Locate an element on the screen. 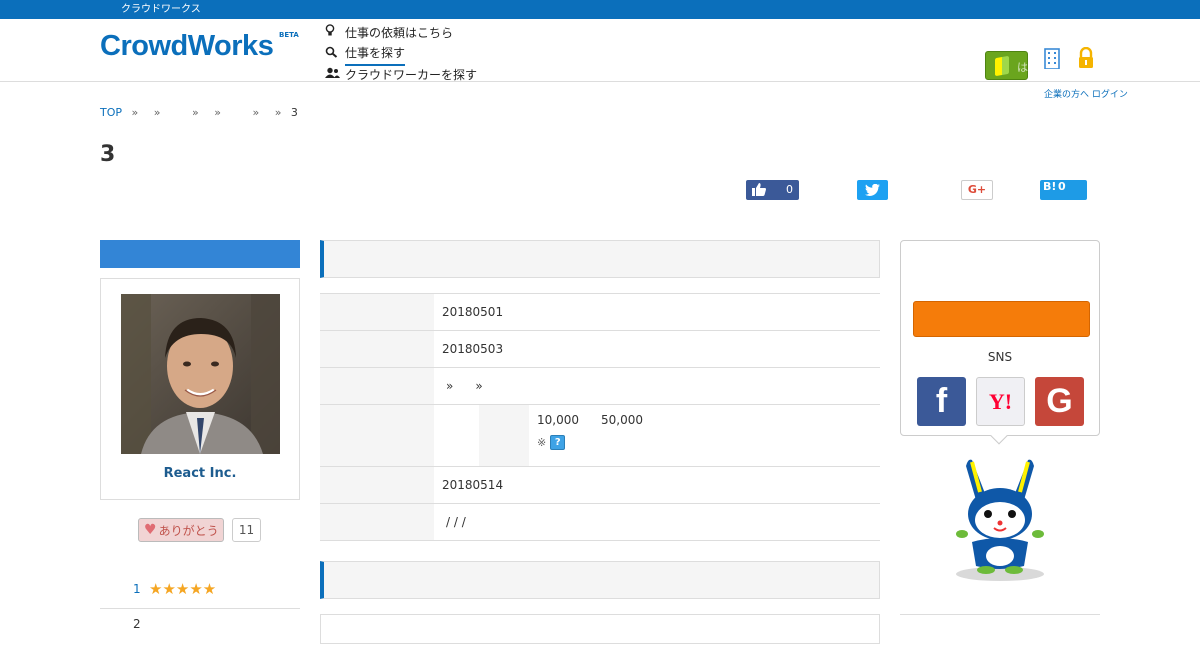 Image resolution: width=1200 pixels, height=645 pixels. client-profile-card: React Inc. is located at coordinates (200, 389).